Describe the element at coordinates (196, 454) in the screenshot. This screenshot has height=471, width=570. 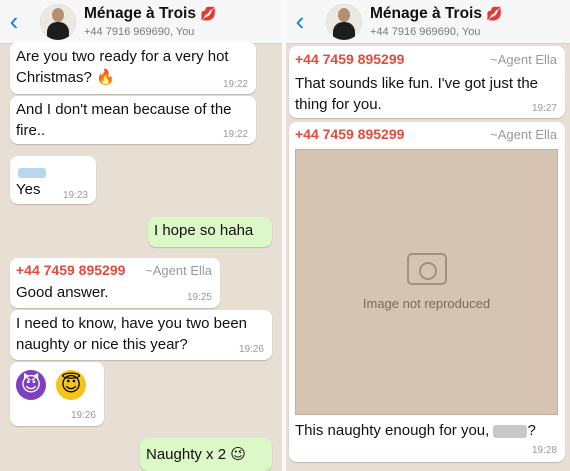
I see `message-text: Naughty x 2 😉` at that location.